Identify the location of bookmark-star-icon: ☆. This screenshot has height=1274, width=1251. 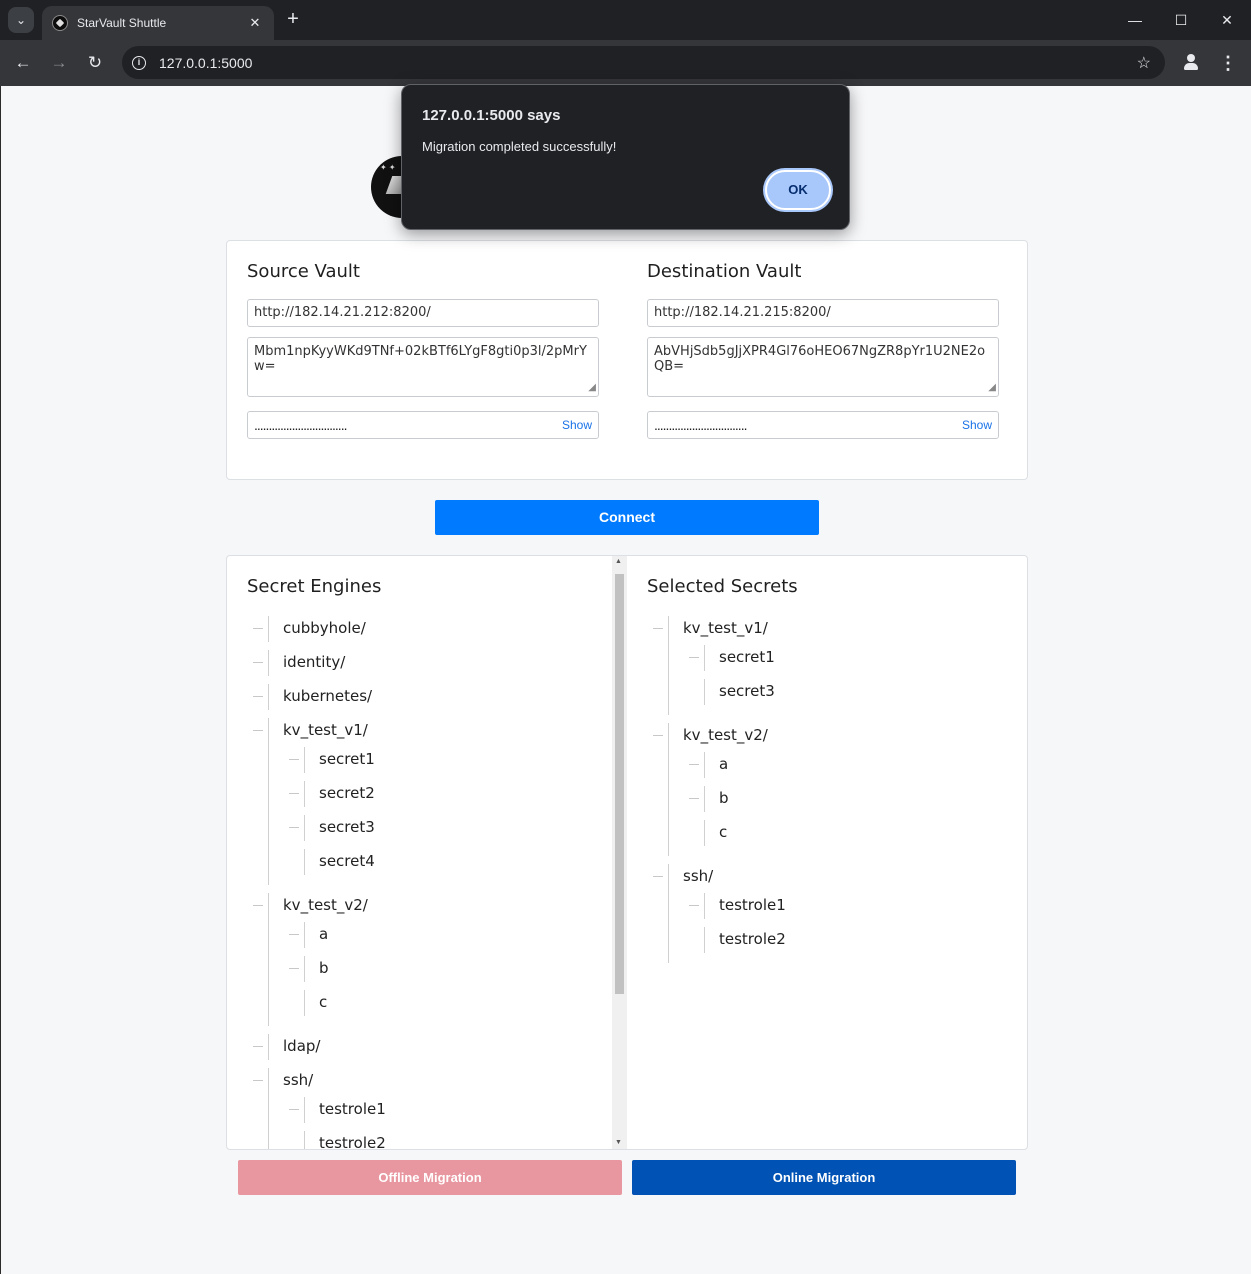
(1144, 63).